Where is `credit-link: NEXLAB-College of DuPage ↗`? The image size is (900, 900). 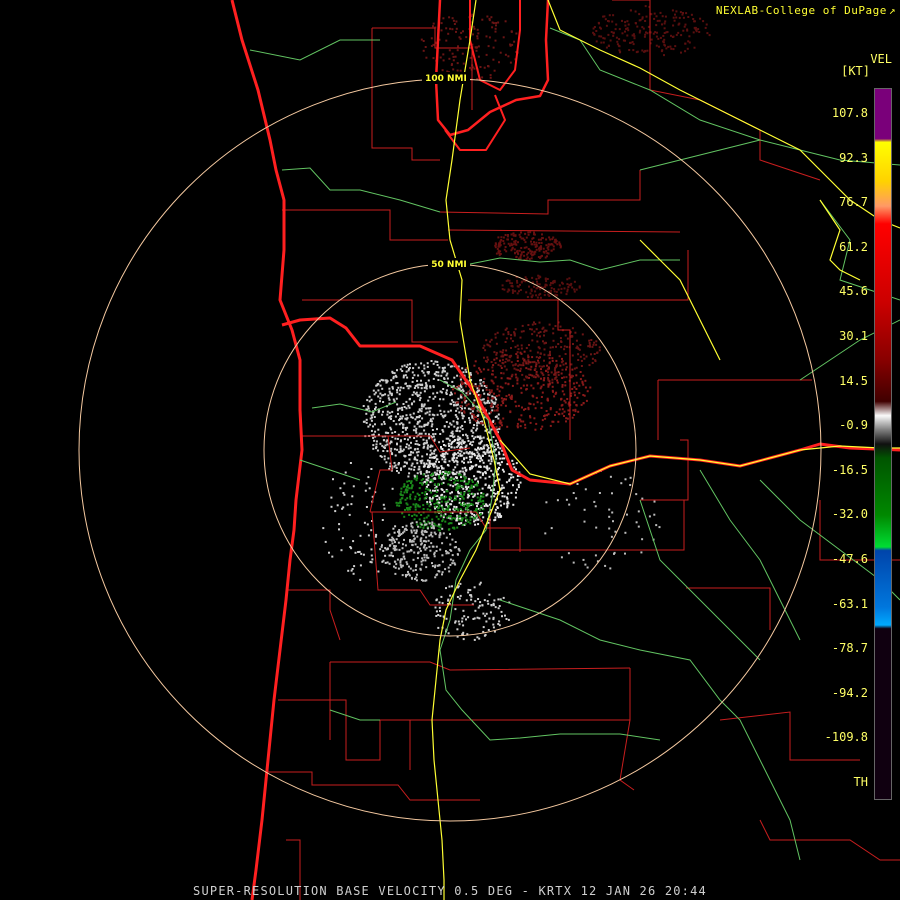
credit-link: NEXLAB-College of DuPage ↗ is located at coordinates (806, 10).